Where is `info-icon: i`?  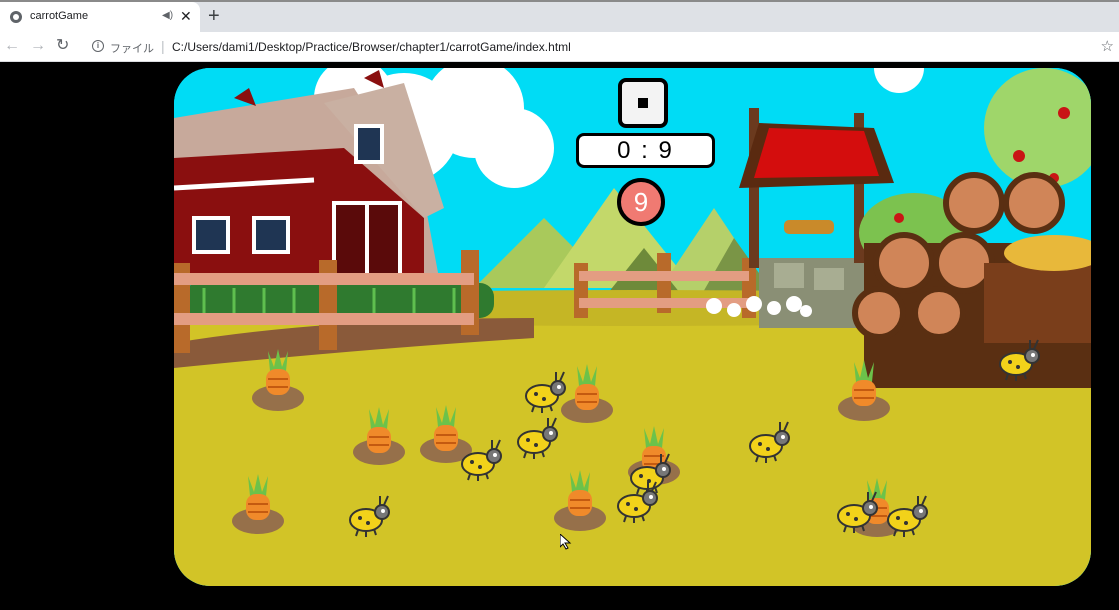
info-icon: i is located at coordinates (98, 46).